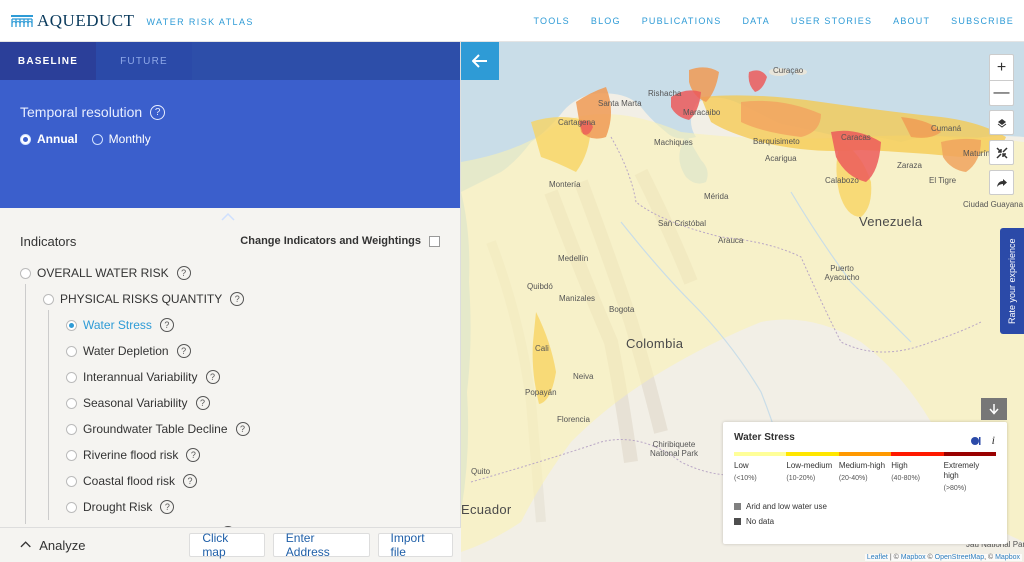 This screenshot has width=1024, height=562. I want to click on change-indicators-checkbox, so click(434, 241).